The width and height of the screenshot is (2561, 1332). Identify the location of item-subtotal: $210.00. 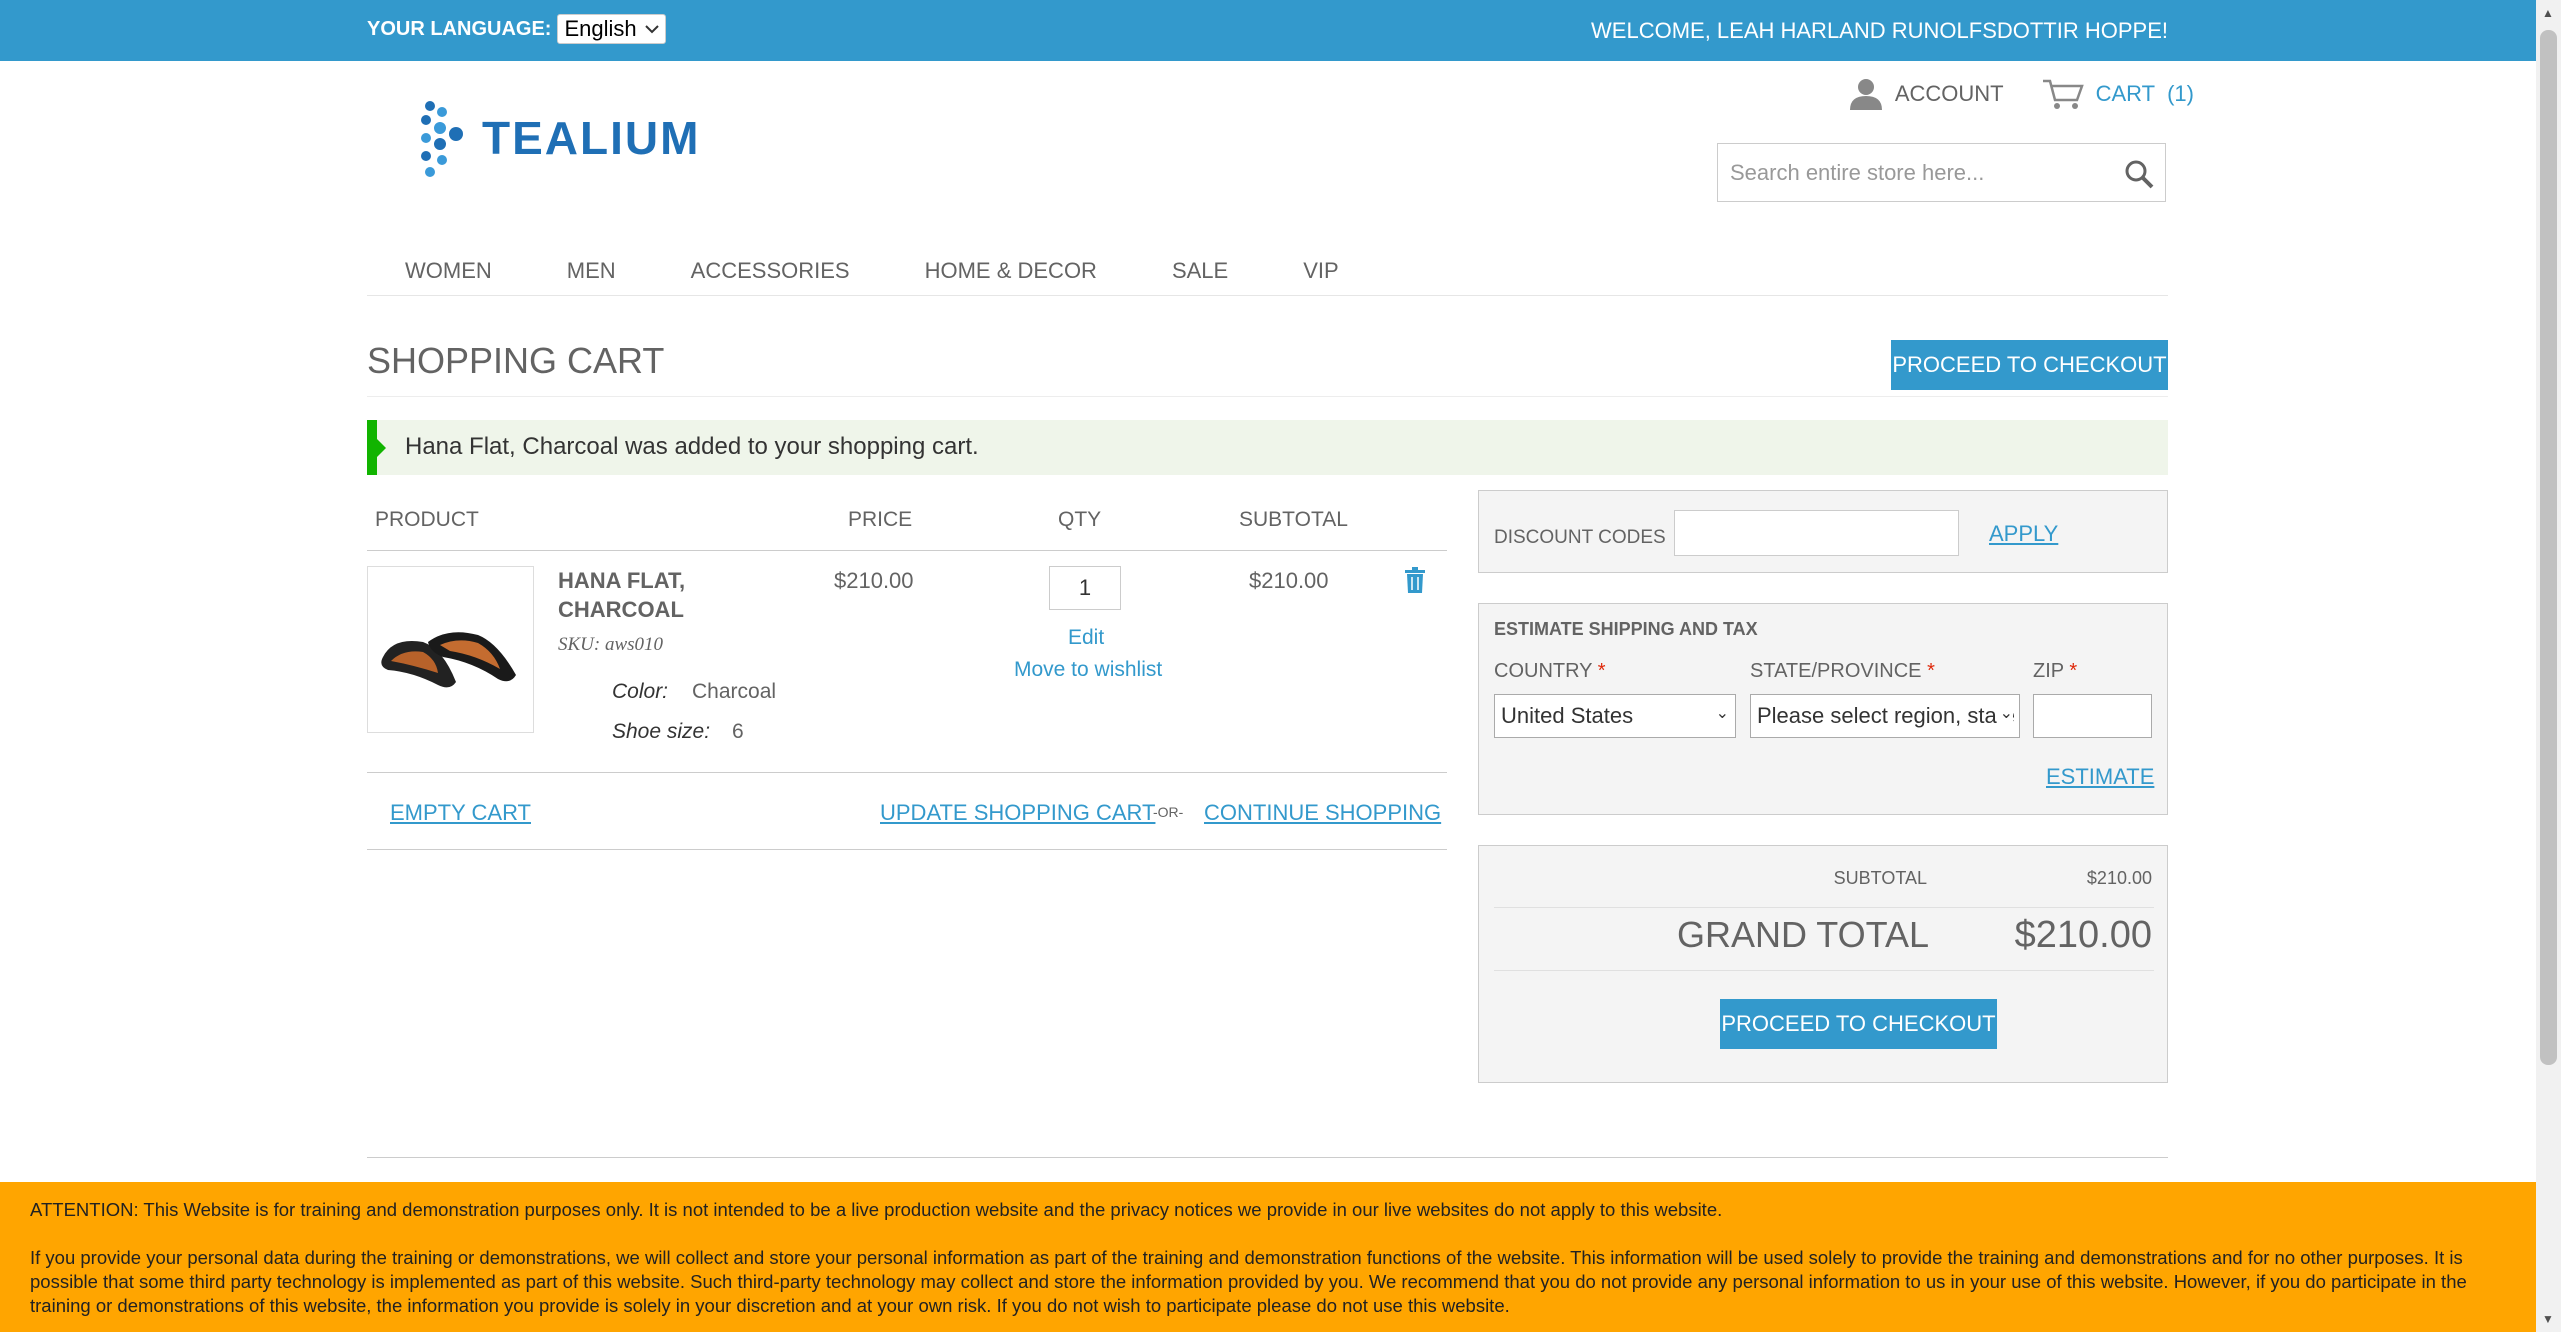
(1289, 580).